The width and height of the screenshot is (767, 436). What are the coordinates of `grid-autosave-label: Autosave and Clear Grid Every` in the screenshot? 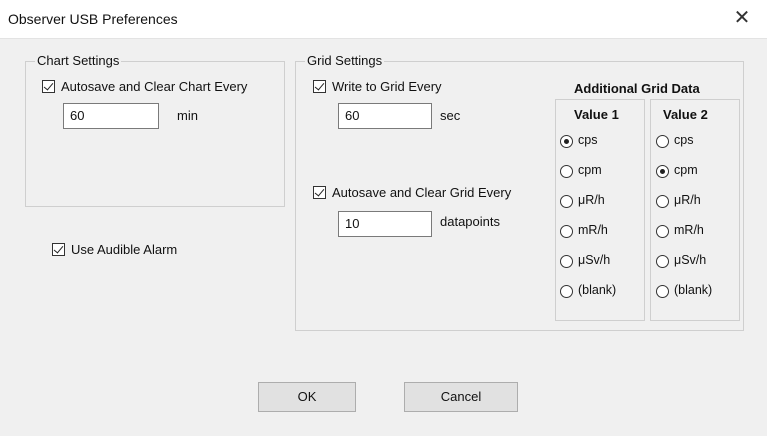 It's located at (421, 192).